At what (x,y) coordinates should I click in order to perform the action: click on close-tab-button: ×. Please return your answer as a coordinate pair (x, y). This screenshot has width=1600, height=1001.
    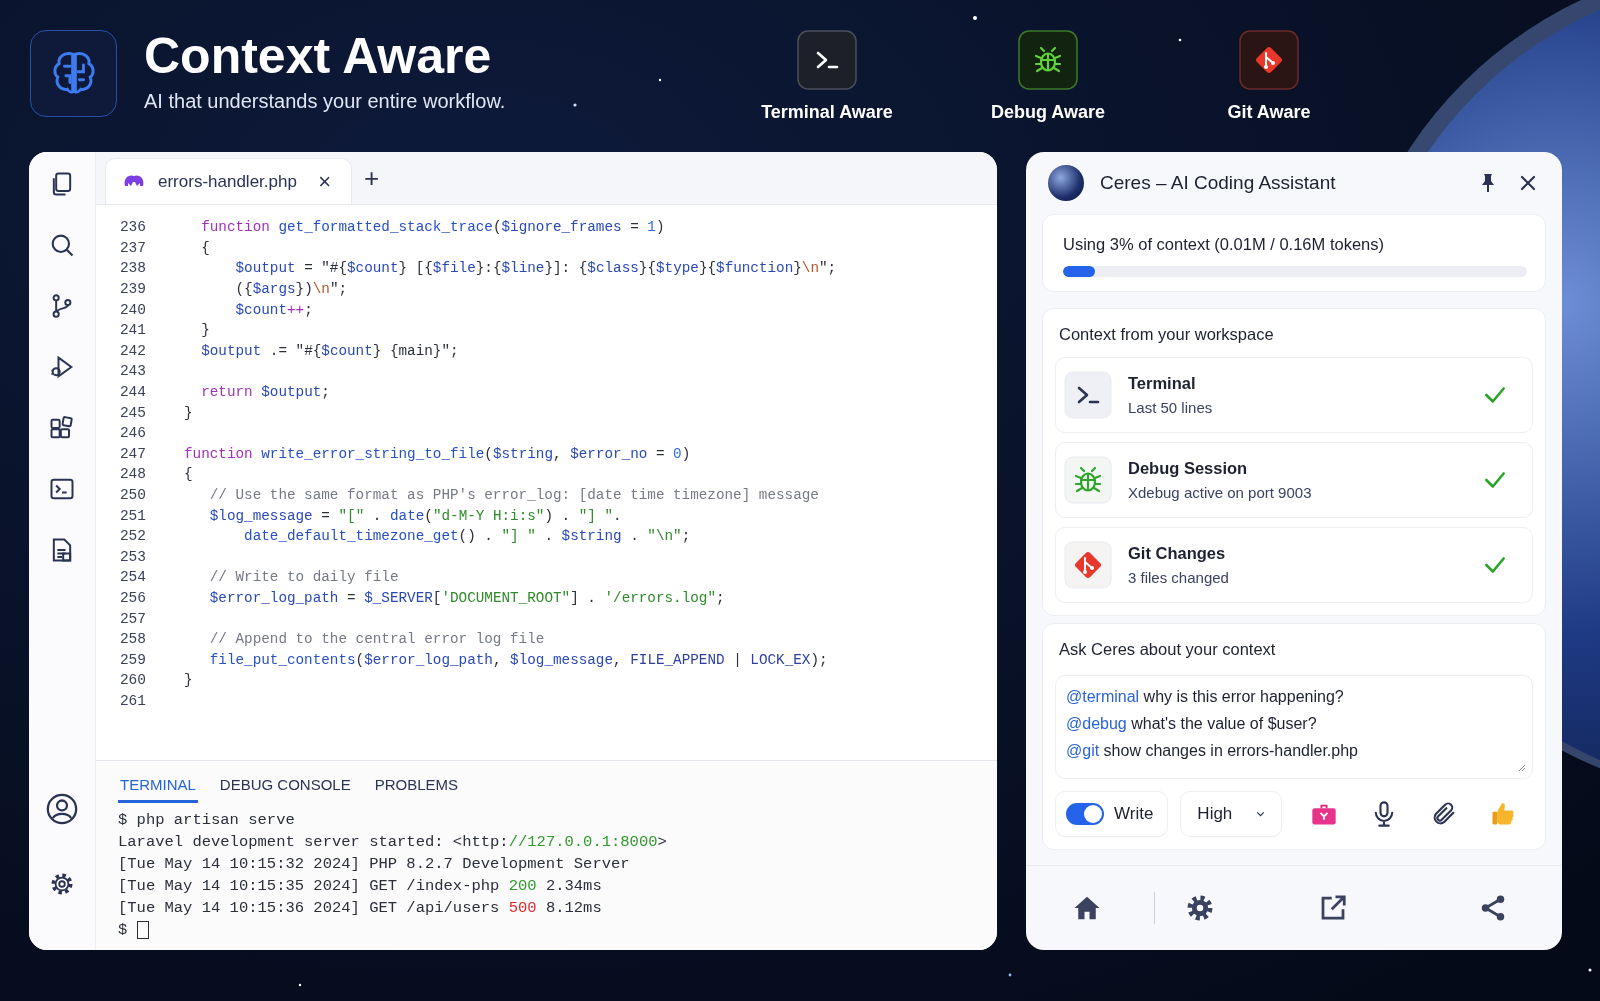
    Looking at the image, I should click on (324, 181).